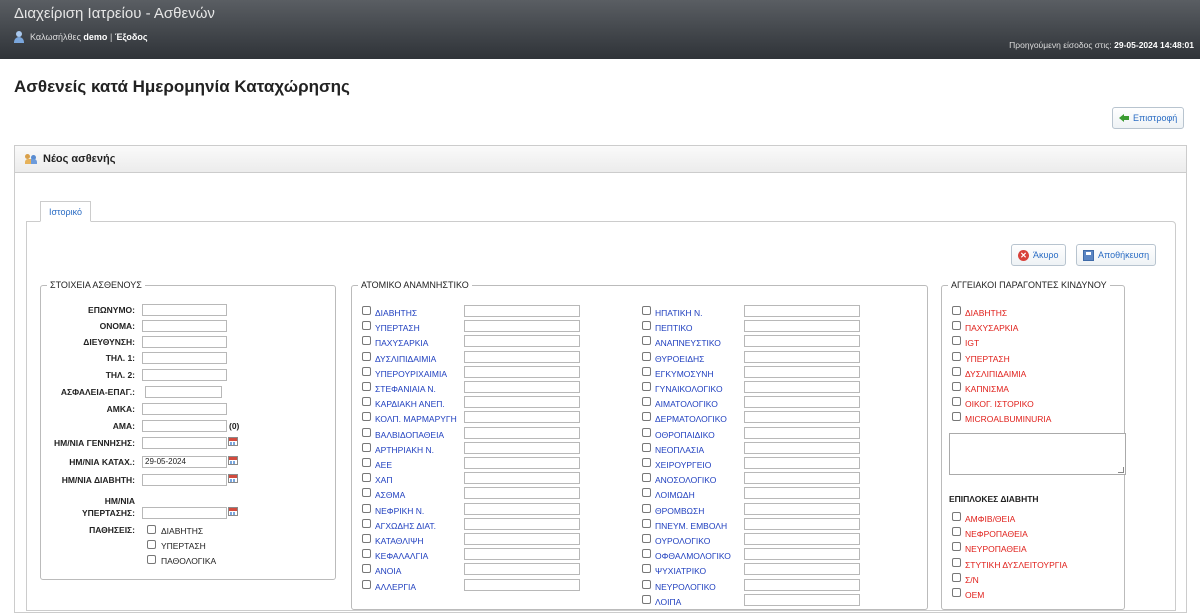 The width and height of the screenshot is (1200, 613). Describe the element at coordinates (1037, 454) in the screenshot. I see `risk-notes-textarea` at that location.